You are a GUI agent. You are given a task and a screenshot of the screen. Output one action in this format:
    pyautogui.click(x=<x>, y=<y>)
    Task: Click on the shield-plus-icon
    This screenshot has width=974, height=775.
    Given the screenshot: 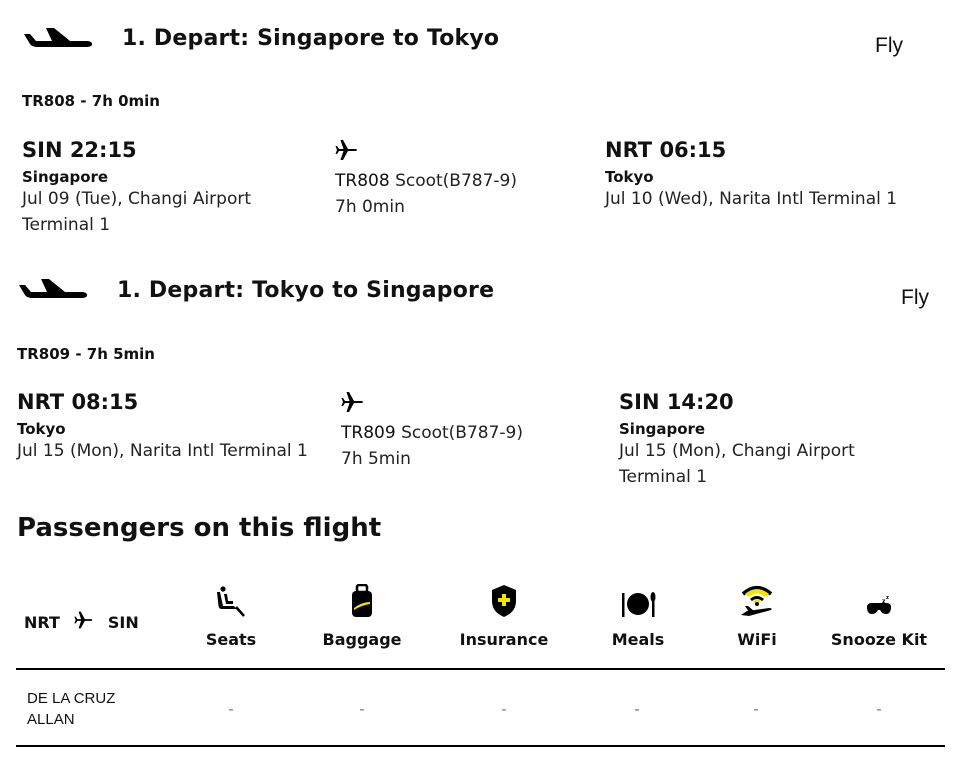 What is the action you would take?
    pyautogui.click(x=504, y=603)
    